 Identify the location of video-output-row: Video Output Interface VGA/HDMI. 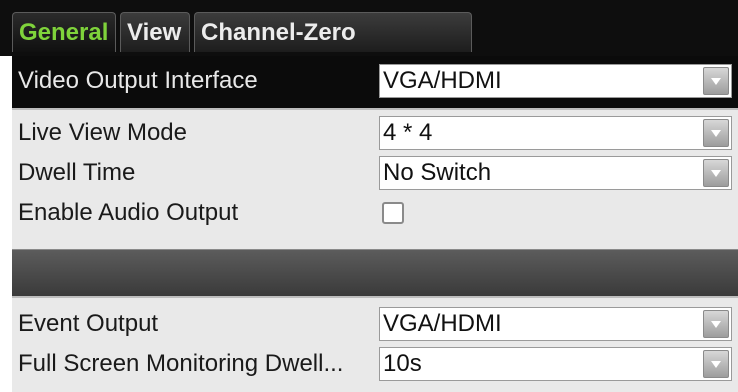
(375, 81).